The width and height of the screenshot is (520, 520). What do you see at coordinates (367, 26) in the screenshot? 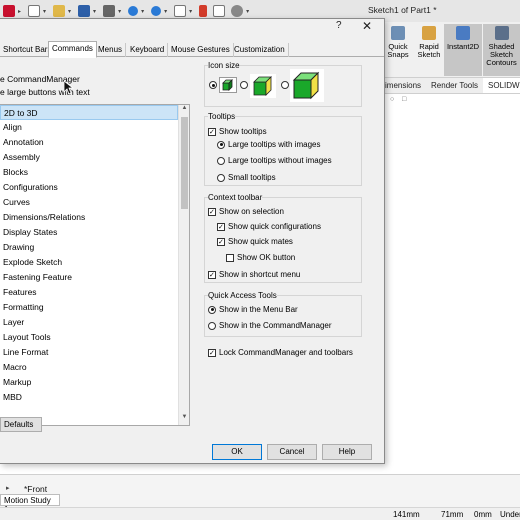
I see `close-icon: ✕` at bounding box center [367, 26].